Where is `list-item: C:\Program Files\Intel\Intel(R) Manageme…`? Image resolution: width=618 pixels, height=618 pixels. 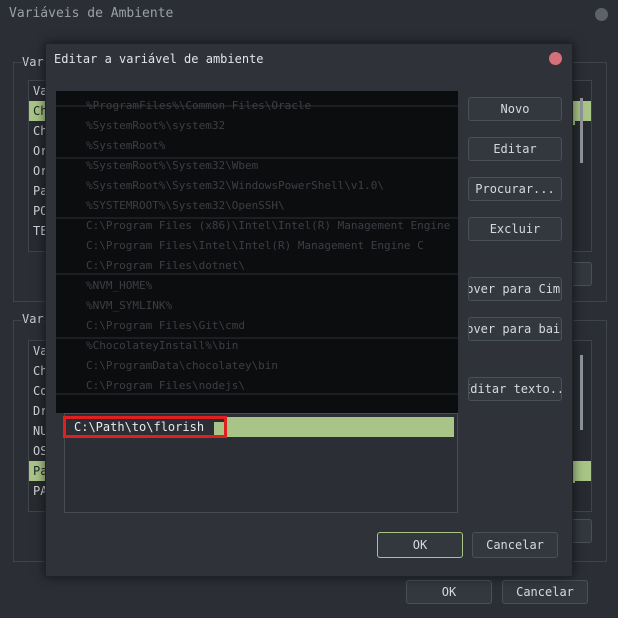
list-item: C:\Program Files\Intel\Intel(R) Manageme… is located at coordinates (255, 245).